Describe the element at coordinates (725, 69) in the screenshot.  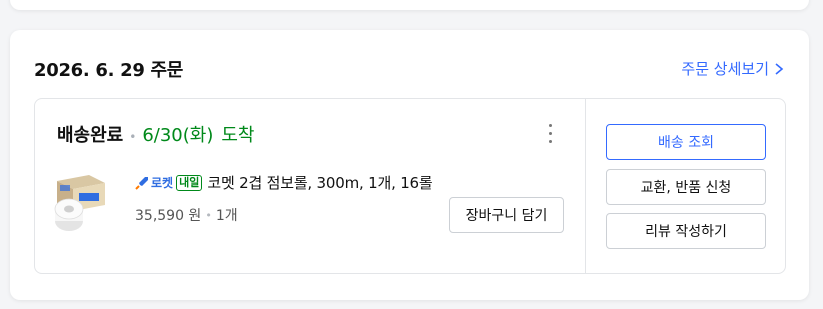
I see `order-detail-label: 주문 상세보기` at that location.